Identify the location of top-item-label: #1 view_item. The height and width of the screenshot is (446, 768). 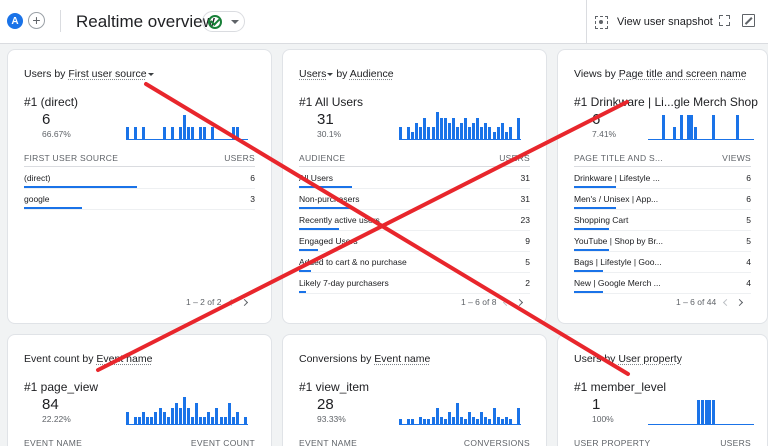
(334, 387).